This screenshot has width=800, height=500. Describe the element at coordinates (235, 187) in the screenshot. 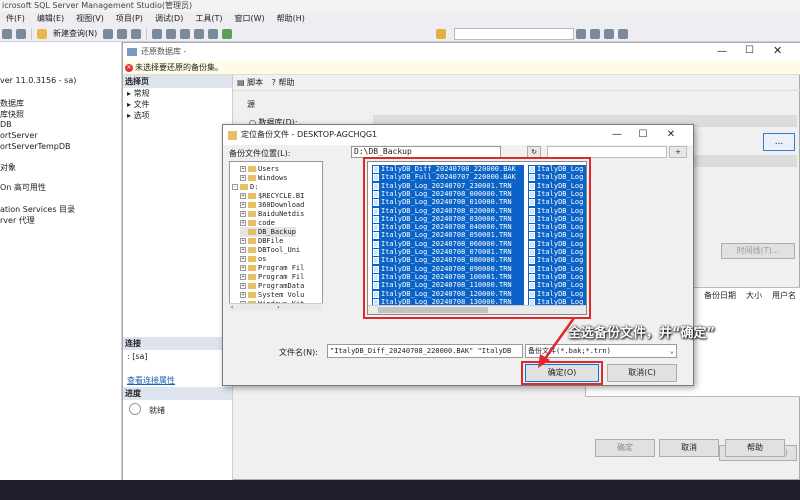

I see `expand-icon: -` at that location.